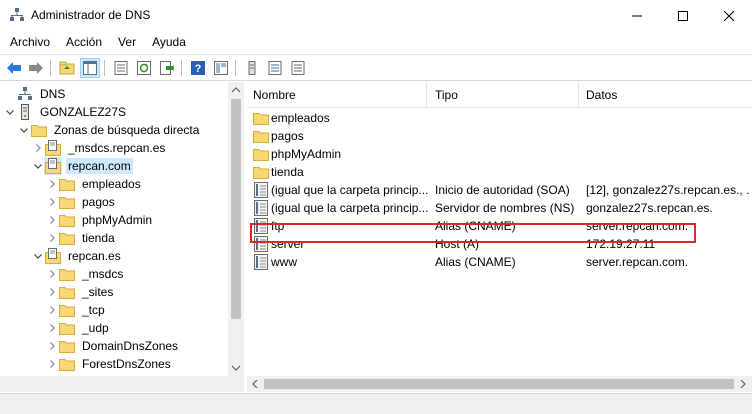  I want to click on column-header-datos: Datos, so click(666, 95).